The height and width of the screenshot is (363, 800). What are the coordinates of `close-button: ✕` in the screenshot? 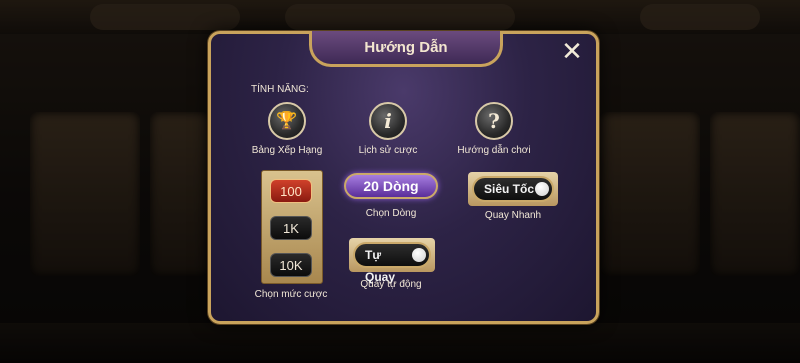 It's located at (572, 52).